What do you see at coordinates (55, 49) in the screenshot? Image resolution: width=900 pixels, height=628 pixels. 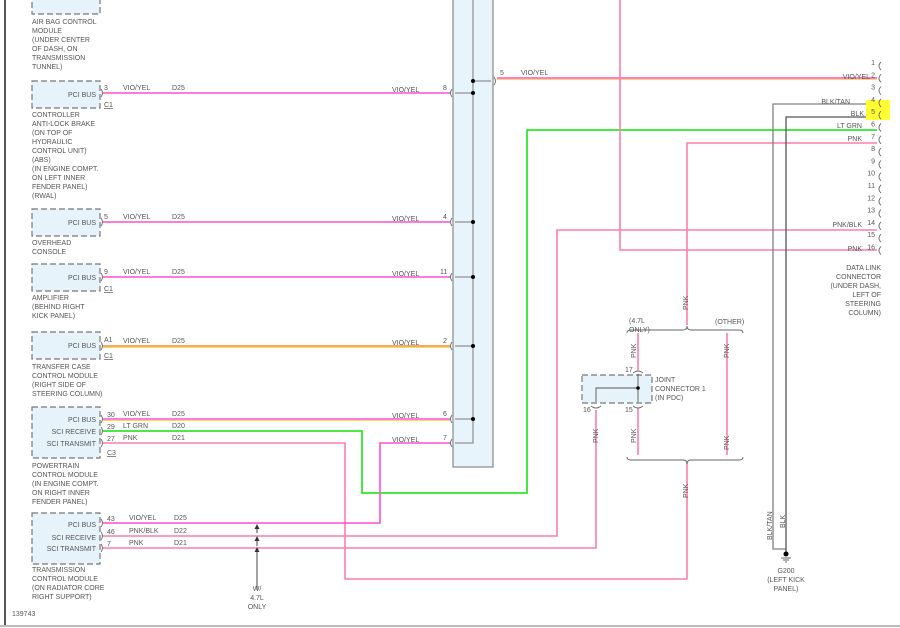 I see `text-line: OF DASH, ON` at bounding box center [55, 49].